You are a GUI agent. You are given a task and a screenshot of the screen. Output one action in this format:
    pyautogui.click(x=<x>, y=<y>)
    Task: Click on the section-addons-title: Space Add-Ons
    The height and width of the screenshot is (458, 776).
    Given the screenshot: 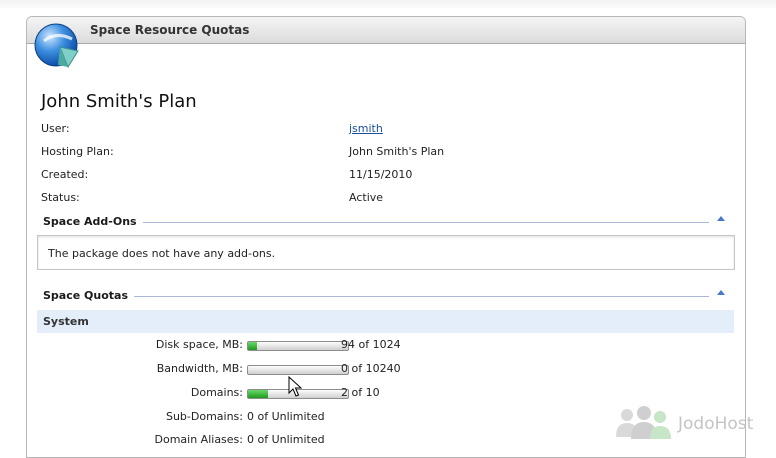 What is the action you would take?
    pyautogui.click(x=93, y=221)
    